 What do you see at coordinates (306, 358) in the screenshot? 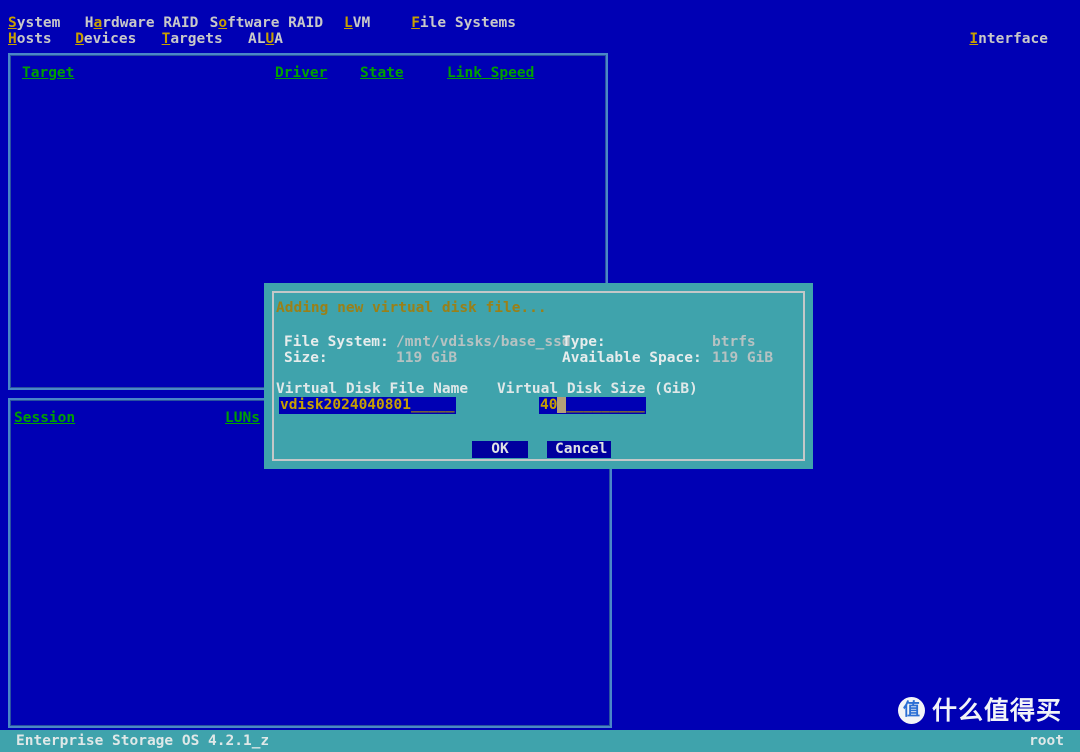
I see `size-label: Size:` at bounding box center [306, 358].